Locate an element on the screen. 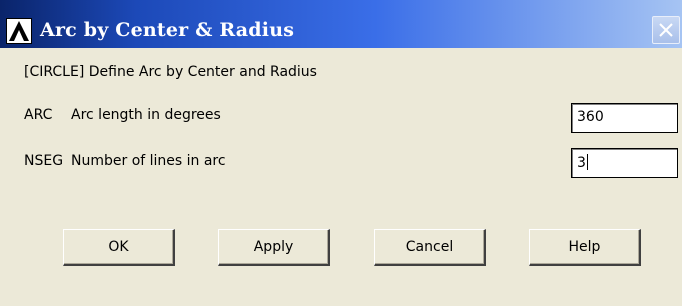 The width and height of the screenshot is (682, 306). dialog-heading: [CIRCLE] Define Arc by Center and Radius is located at coordinates (170, 72).